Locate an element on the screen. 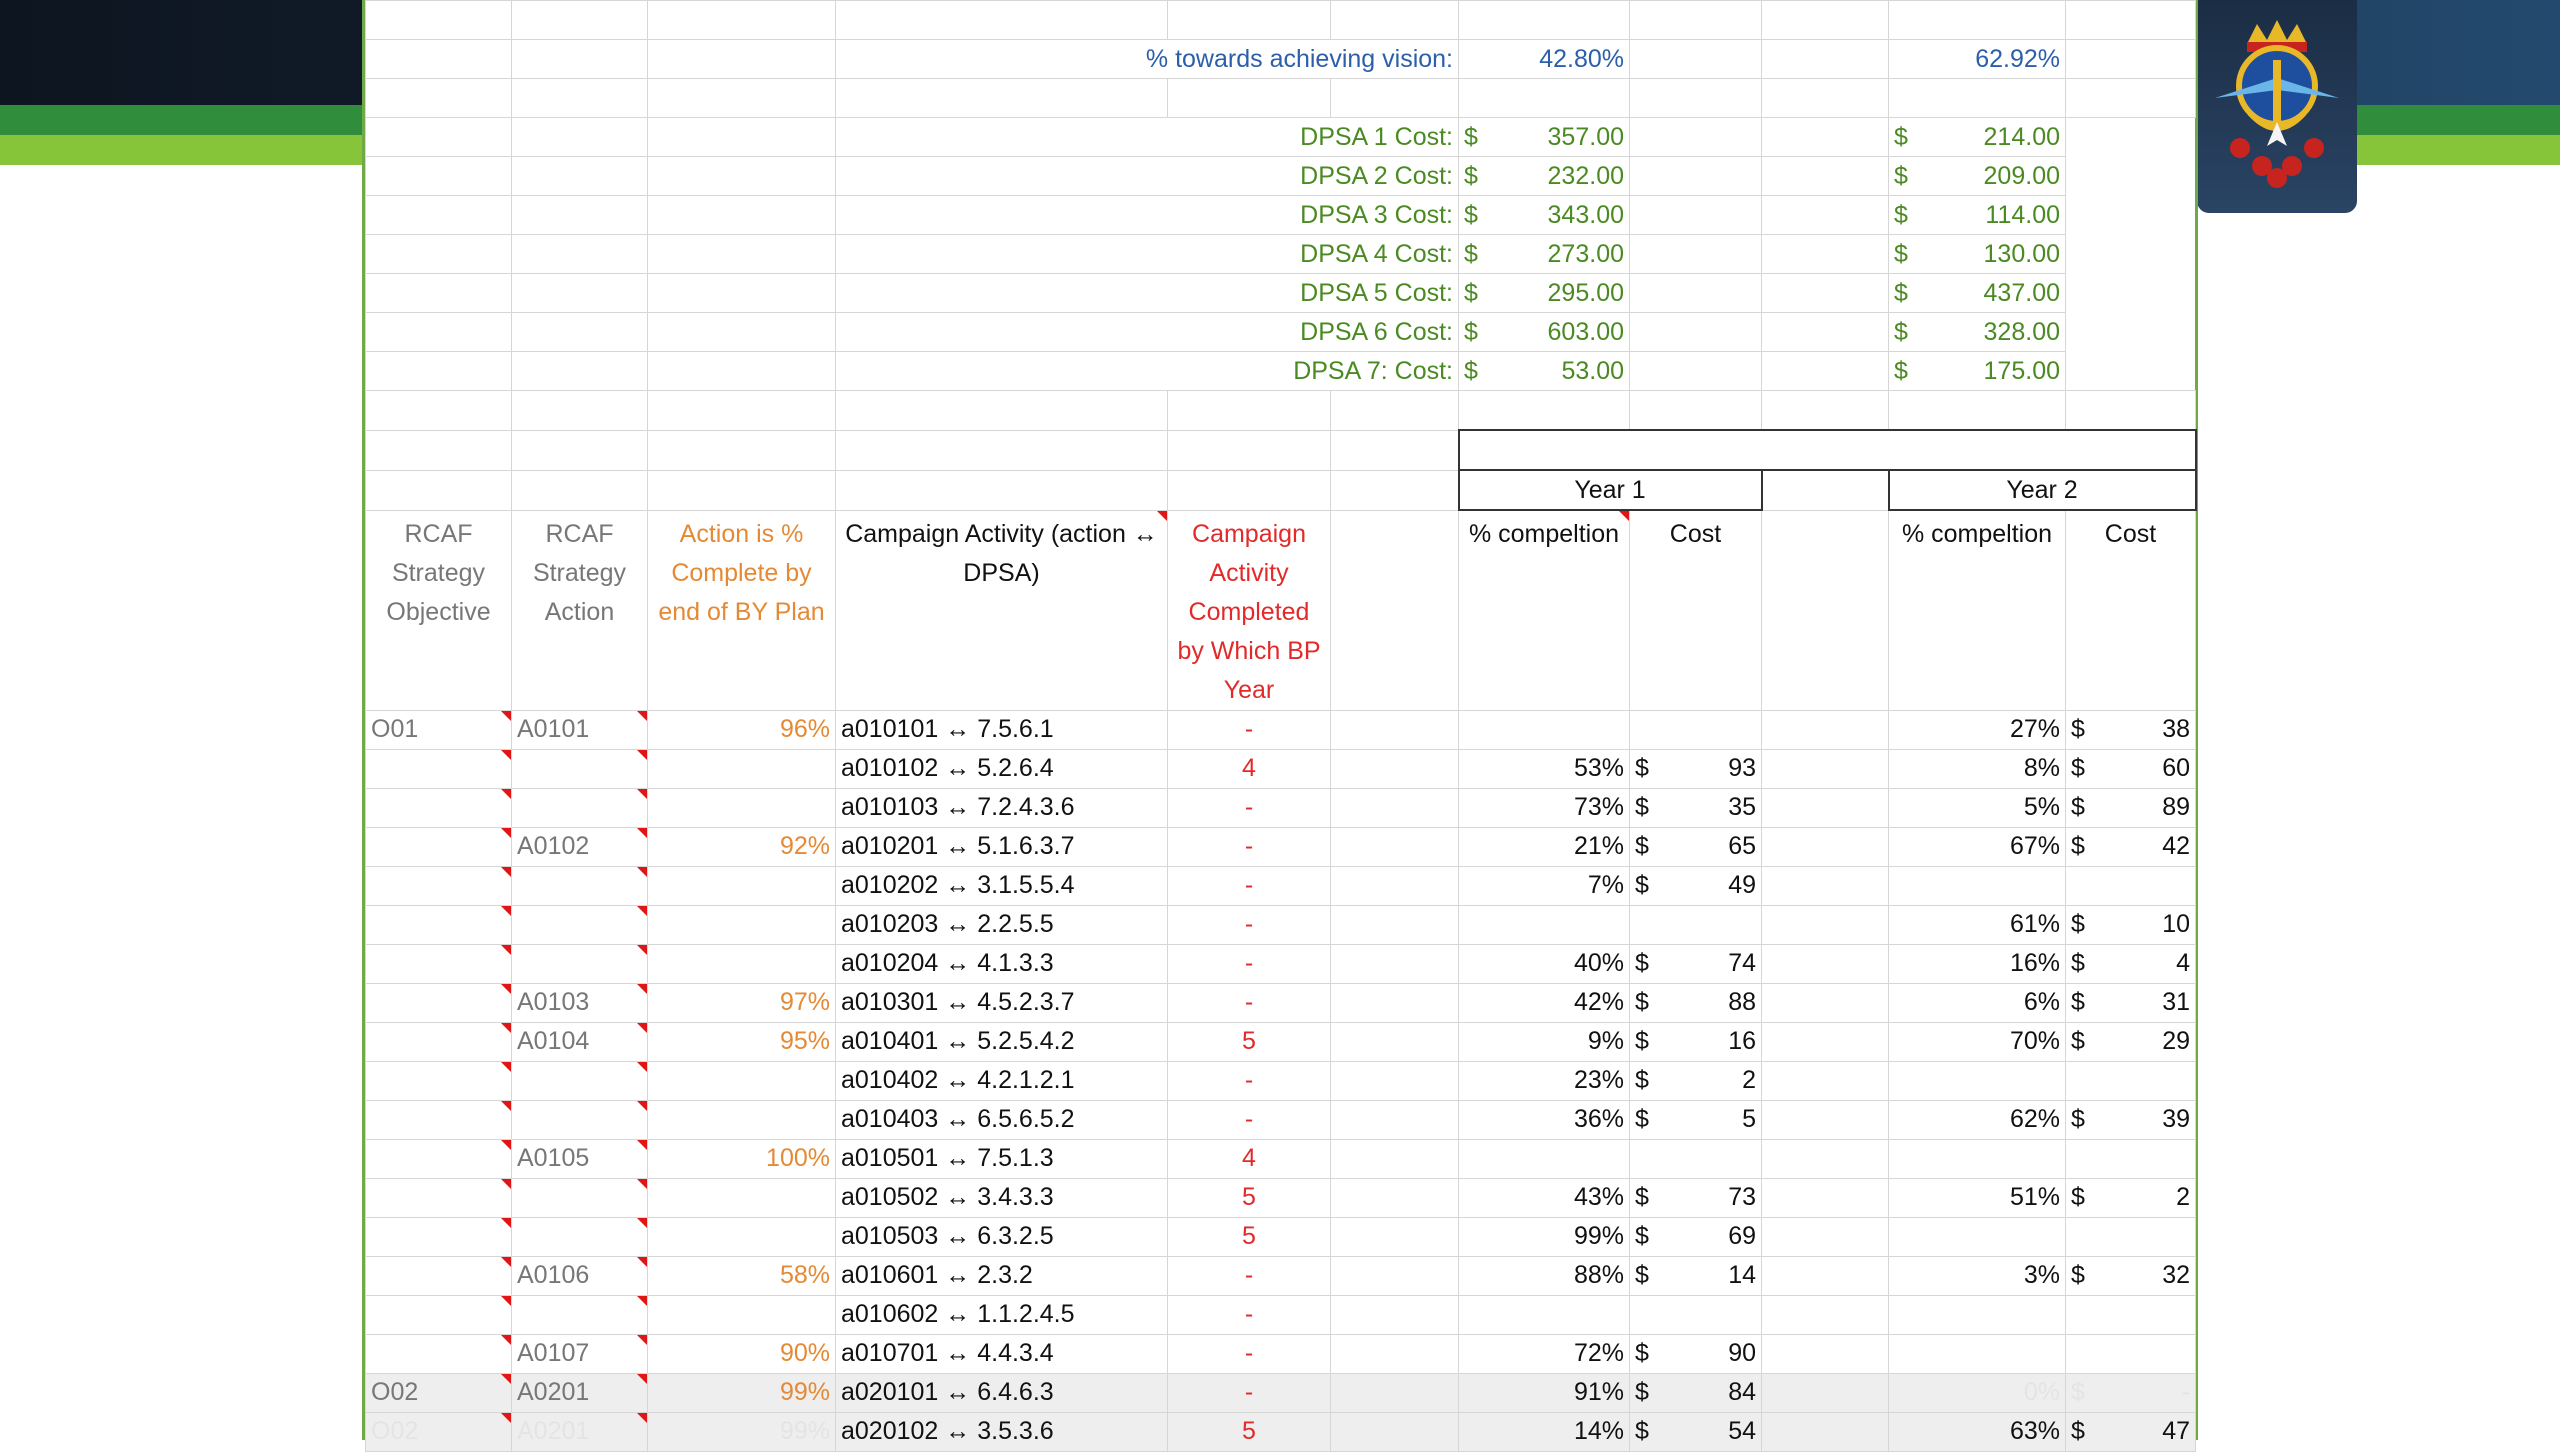 This screenshot has height=1452, width=2560. cell-y2-cost: $38 is located at coordinates (2130, 729).